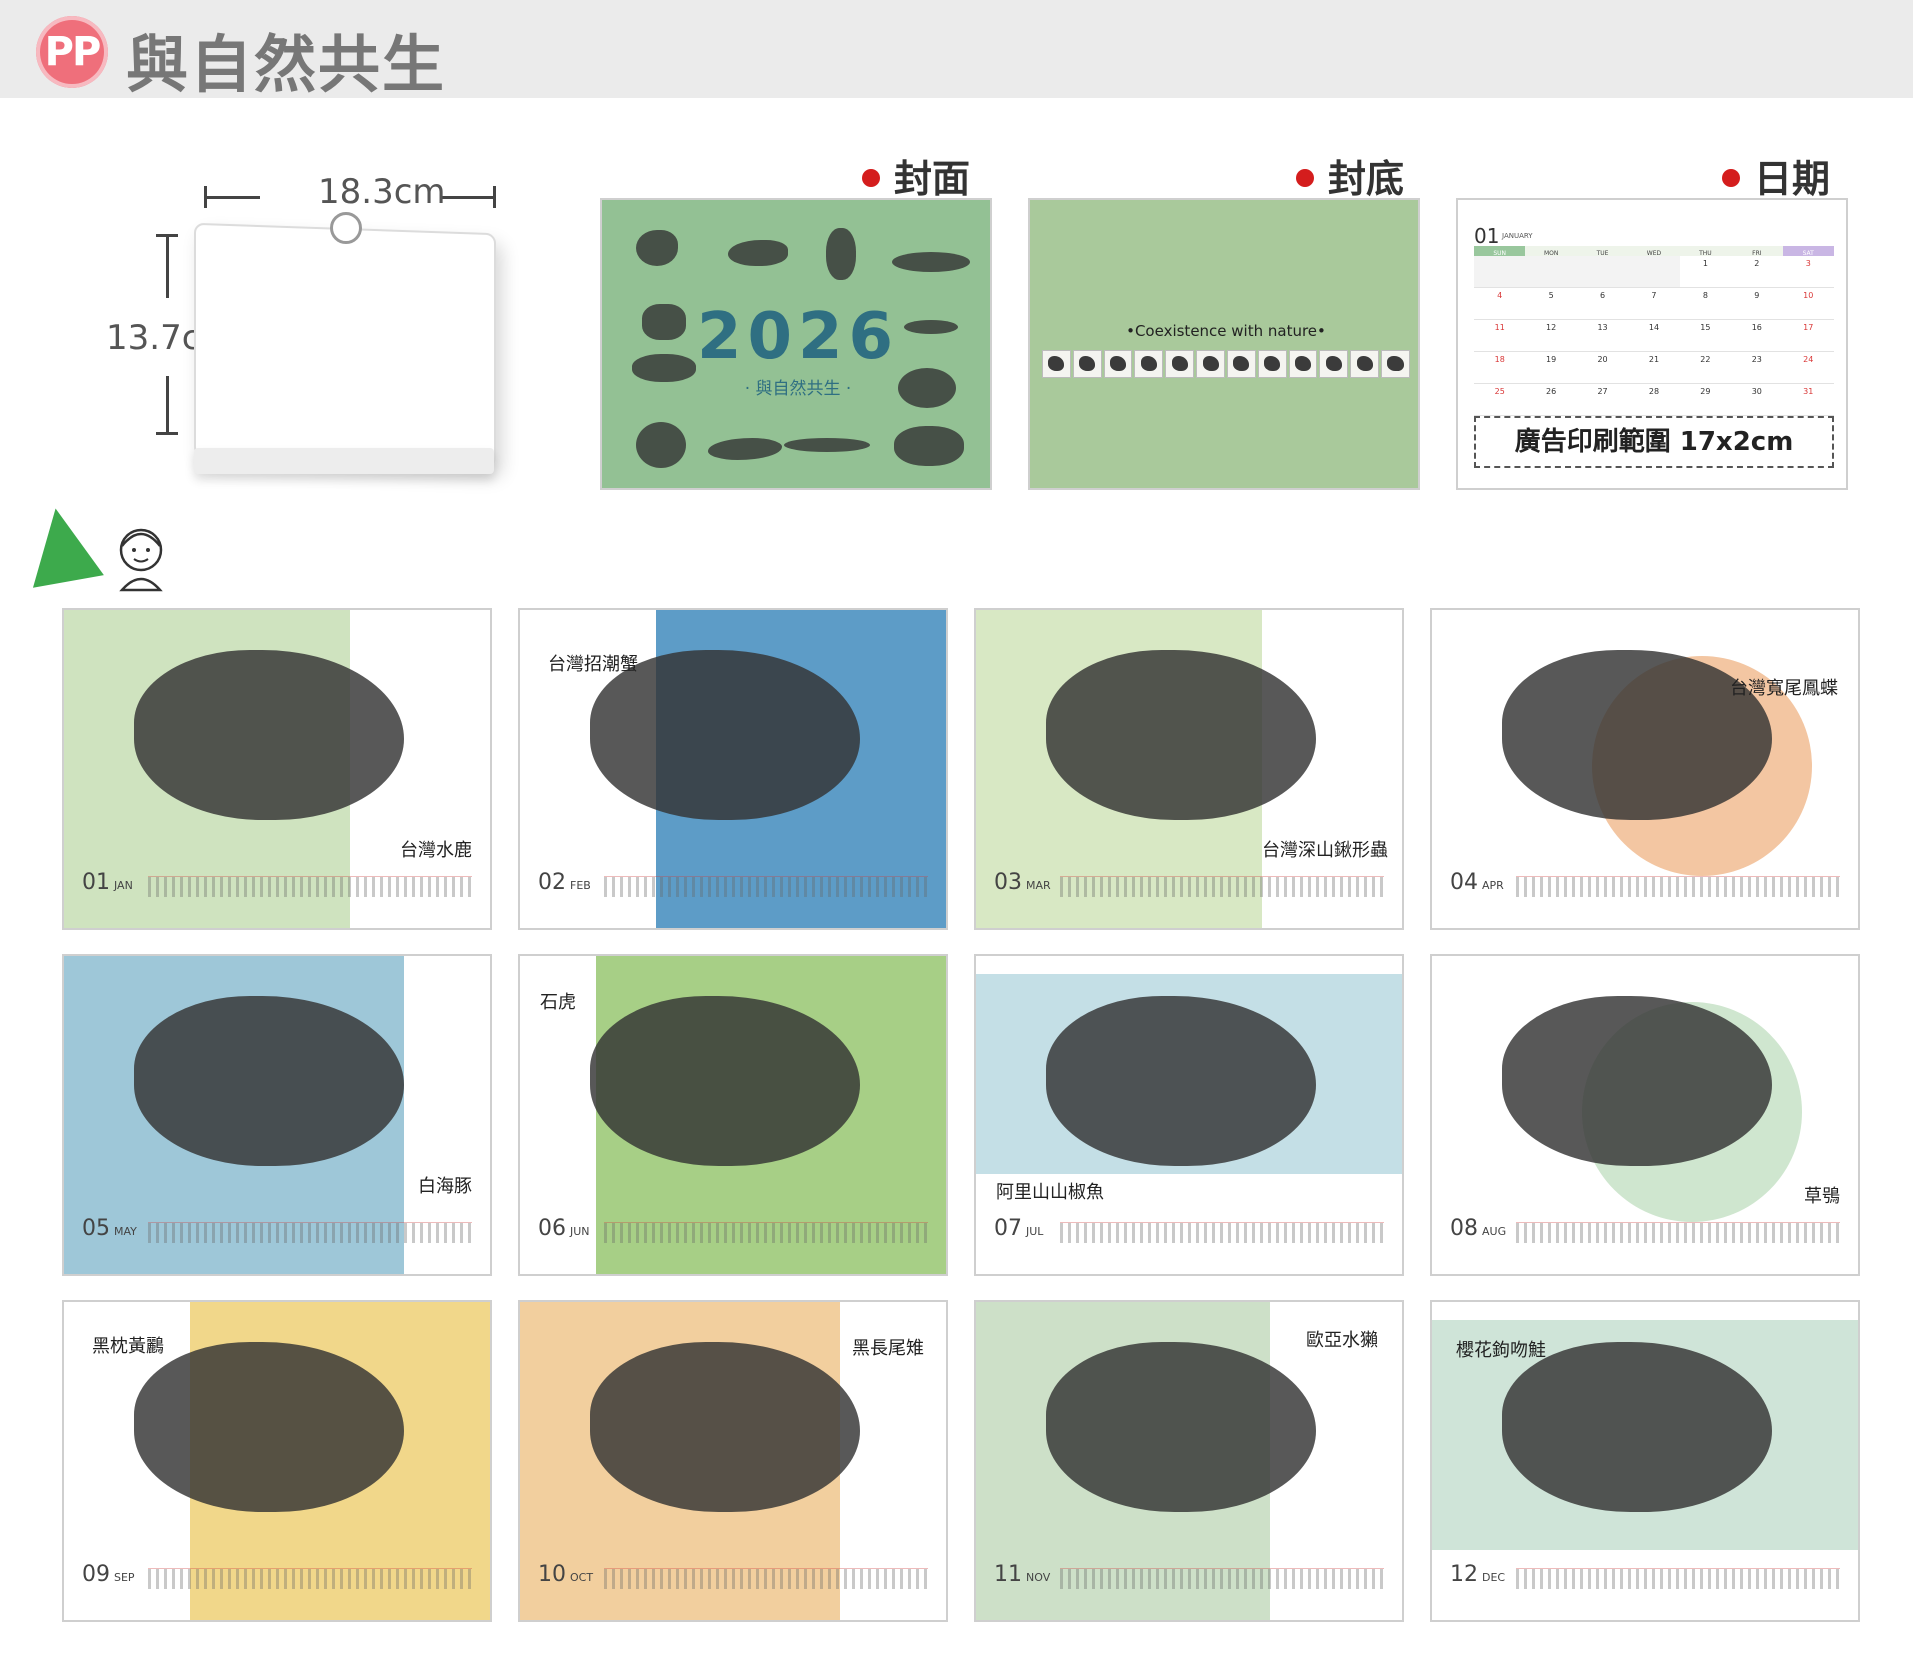  Describe the element at coordinates (1645, 769) in the screenshot. I see `month-card: 台灣寬尾鳳蝶 04 APR` at that location.